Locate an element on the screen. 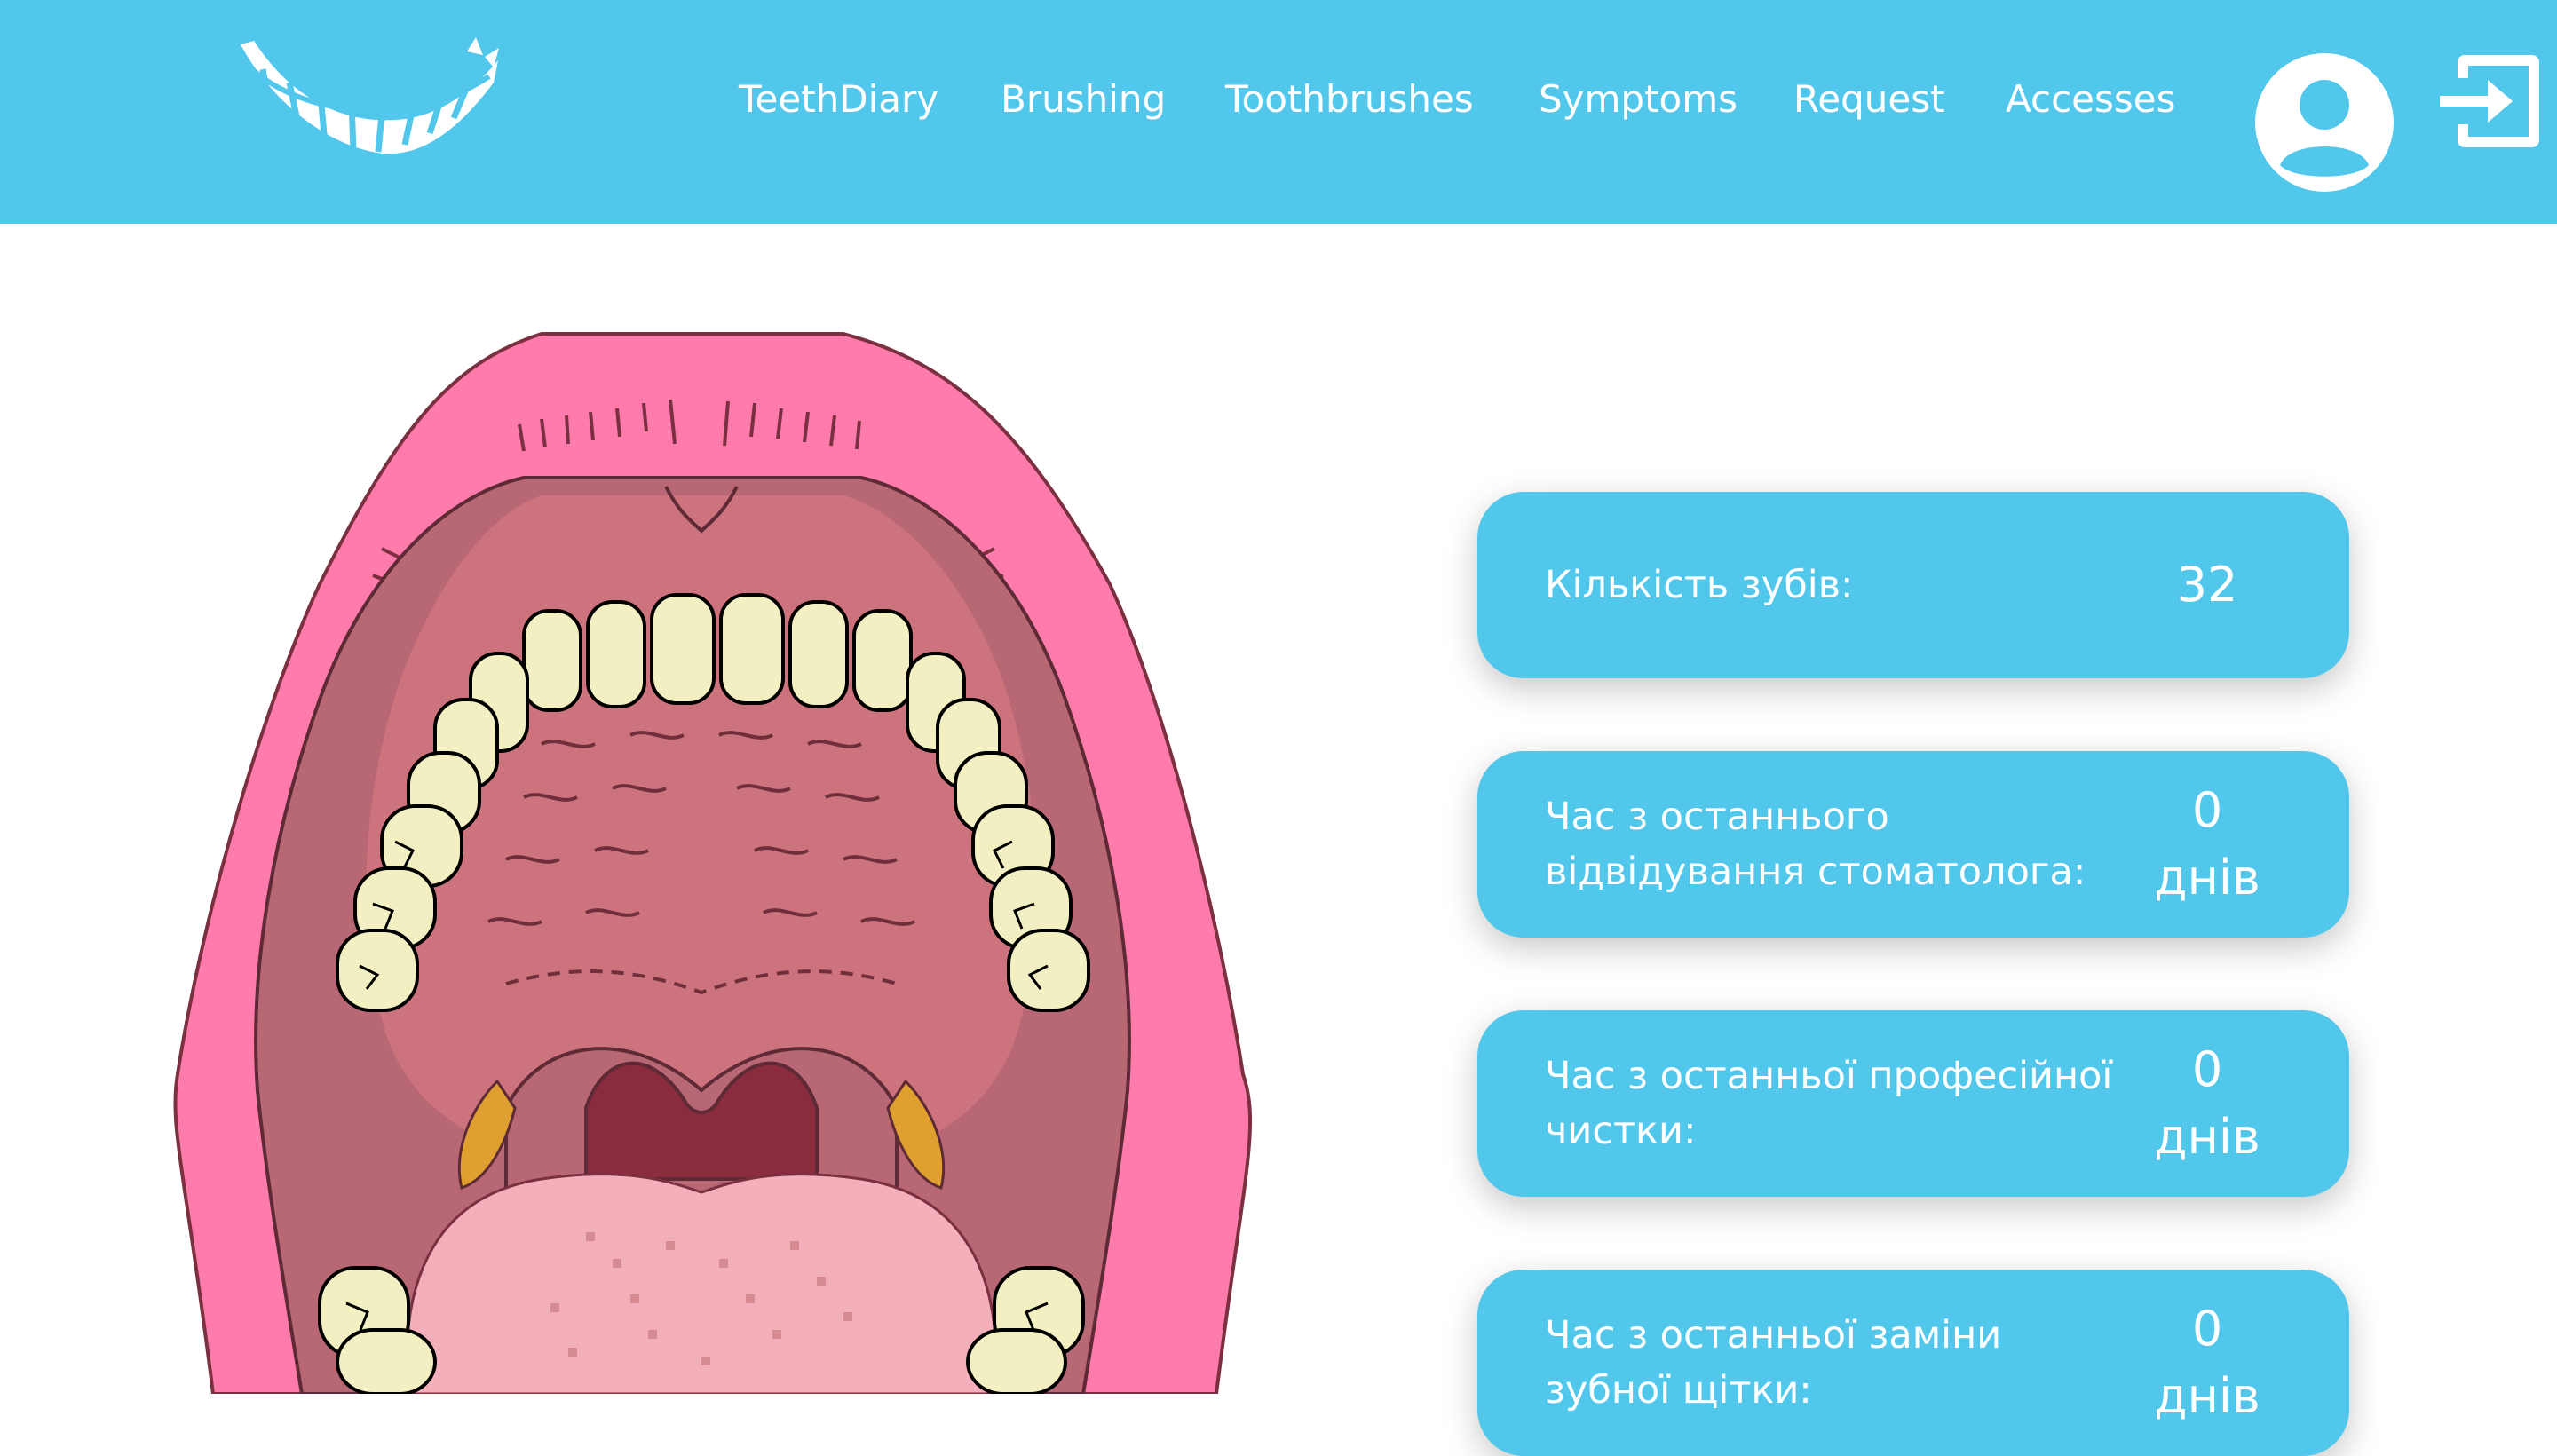 The width and height of the screenshot is (2557, 1456). user-circle-icon is located at coordinates (2324, 122).